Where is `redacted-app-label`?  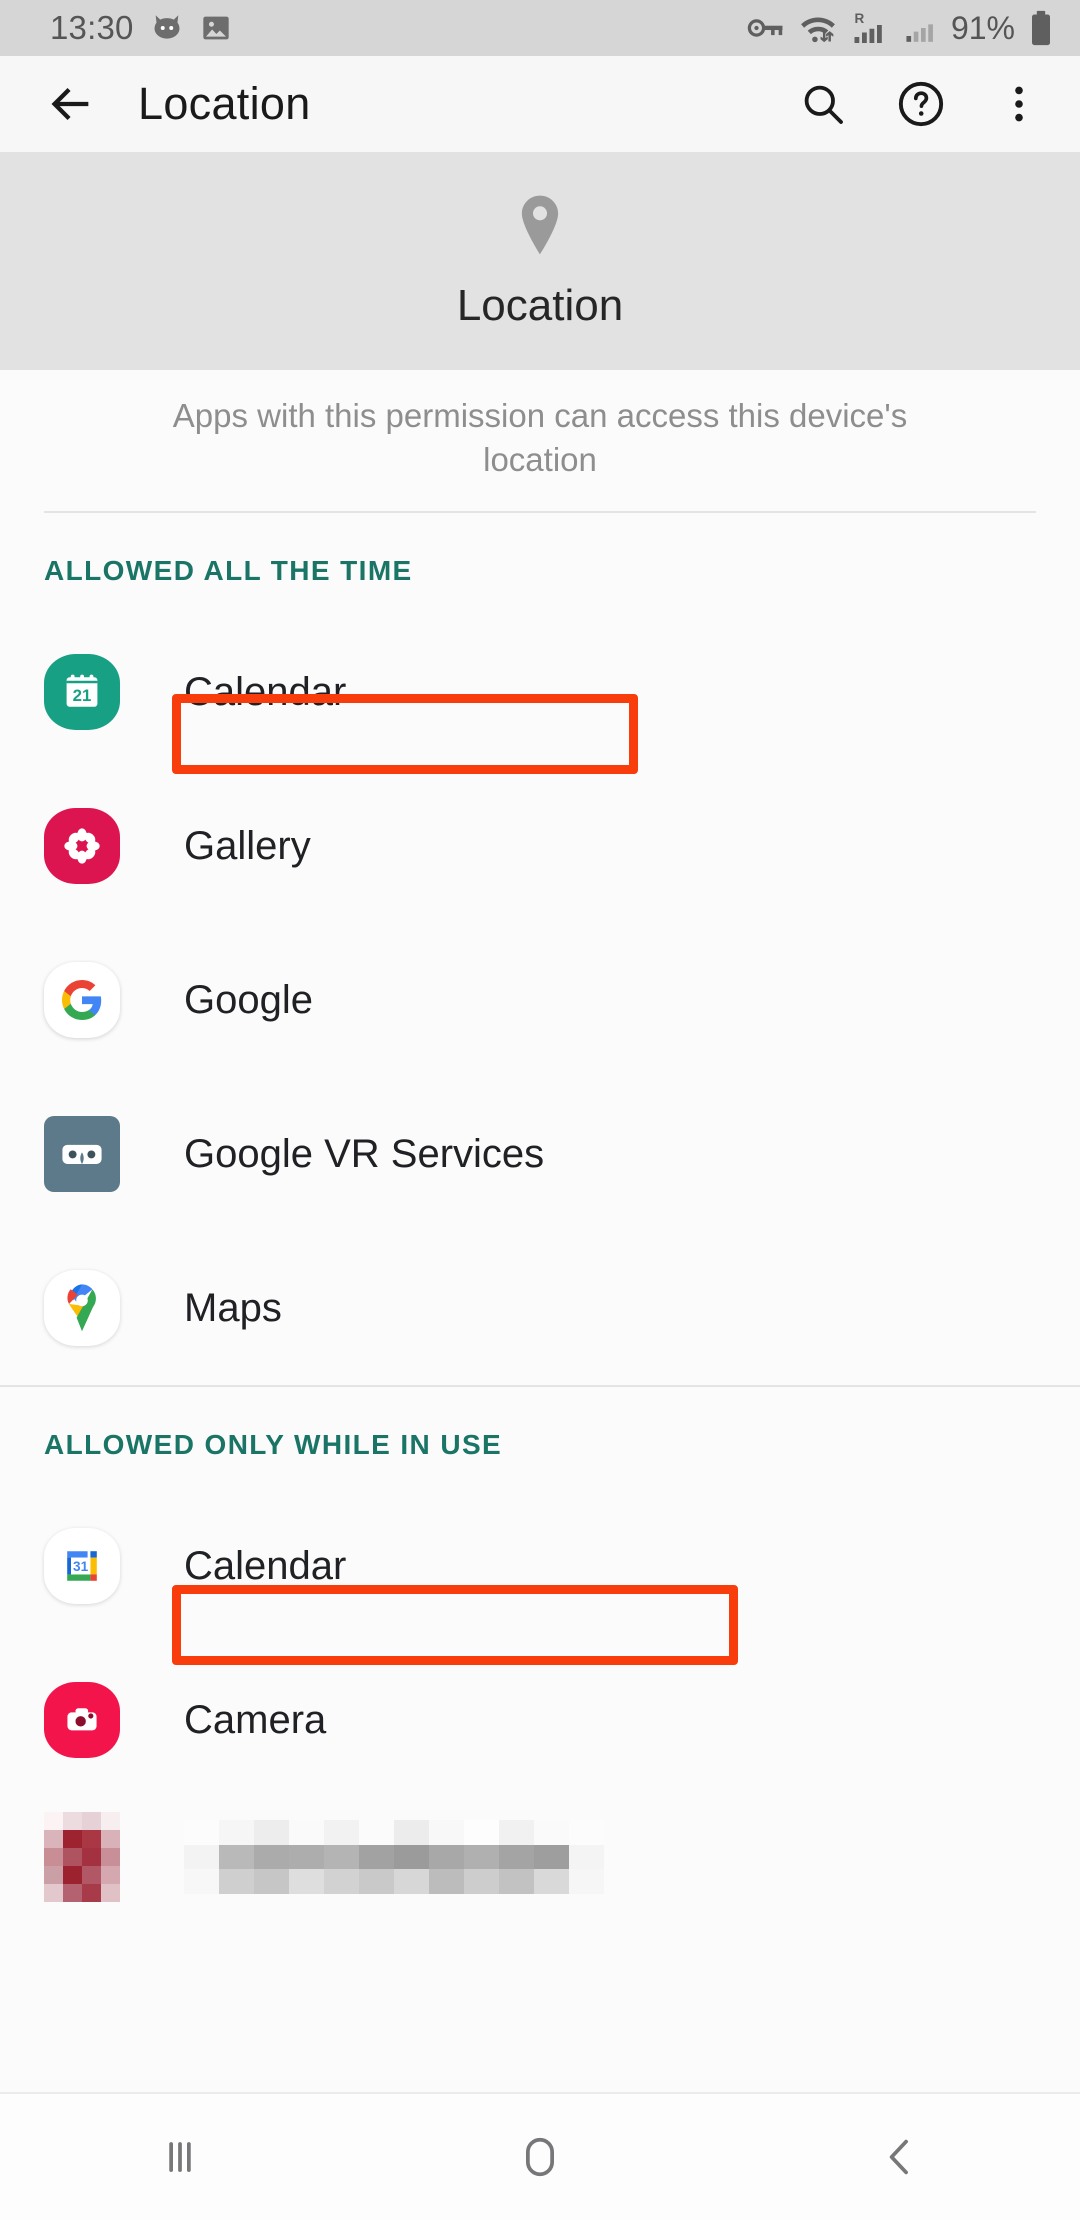
redacted-app-label is located at coordinates (394, 1857).